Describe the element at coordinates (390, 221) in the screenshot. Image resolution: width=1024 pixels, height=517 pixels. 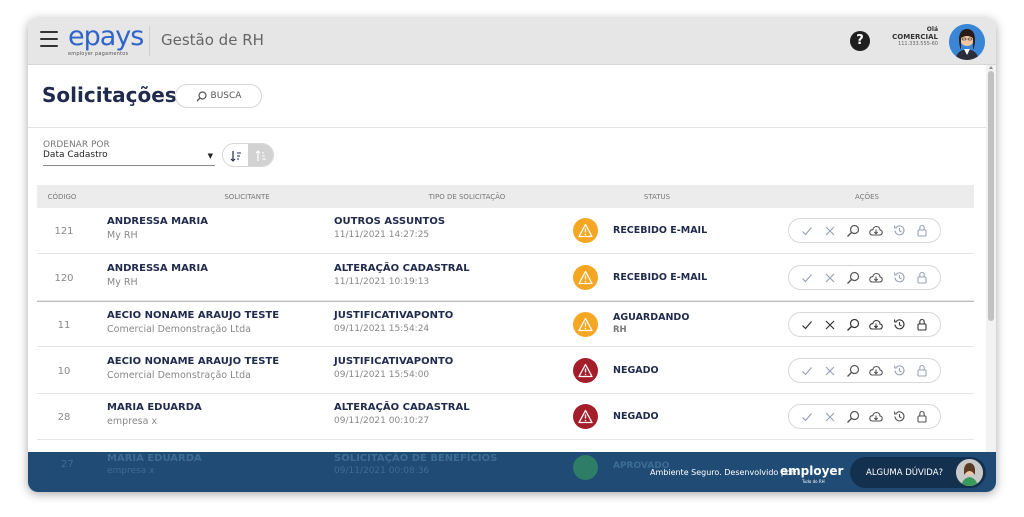
I see `row-request-type: OUTROS ASSUNTOS` at that location.